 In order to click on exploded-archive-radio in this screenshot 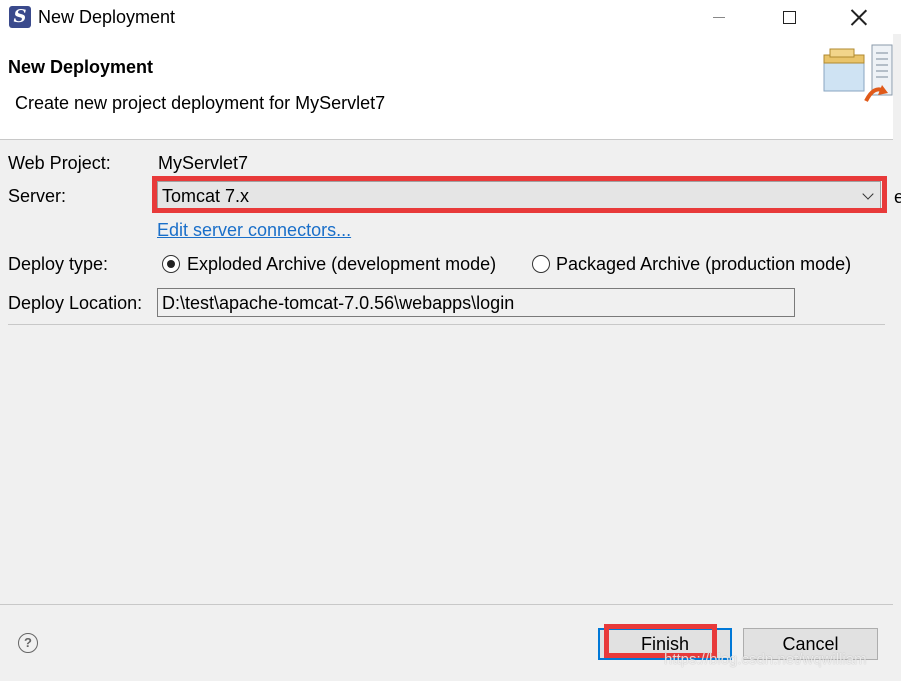, I will do `click(171, 264)`.